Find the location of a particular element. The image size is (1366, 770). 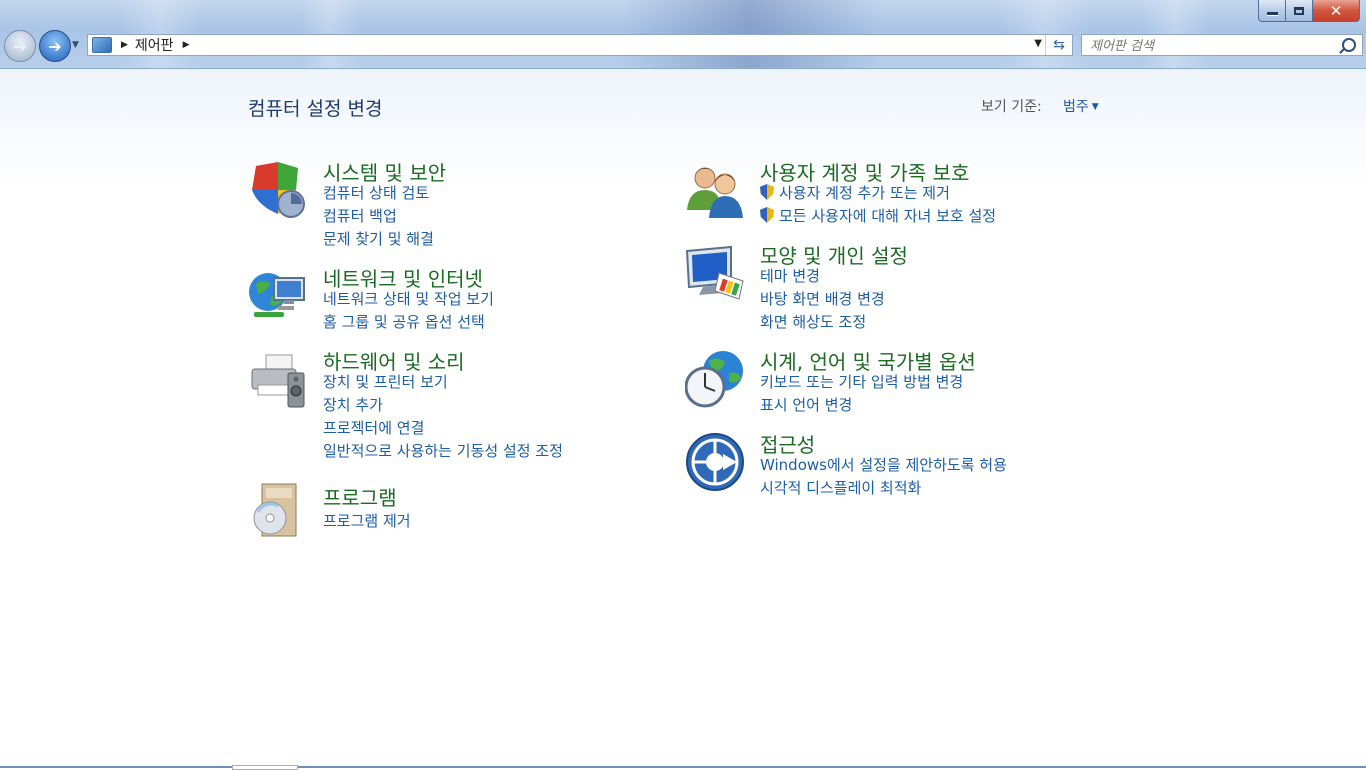

category-links: Windows에서 설정을 제안하도록 허용 시각적 디스플레이 최적화 is located at coordinates (883, 477).